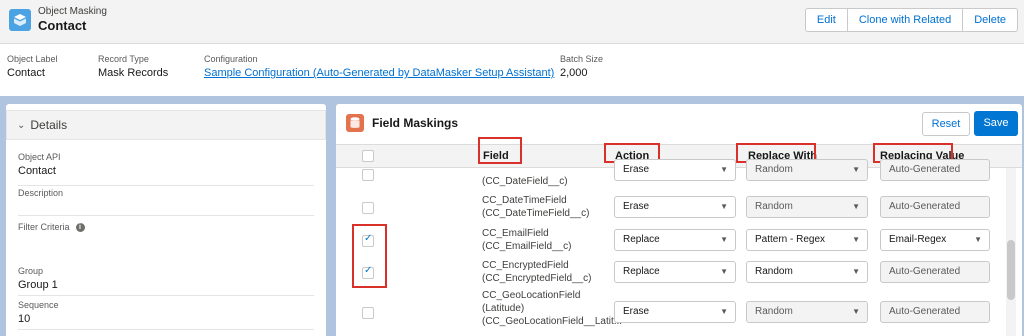 This screenshot has width=1024, height=336. What do you see at coordinates (906, 20) in the screenshot?
I see `clone-with-related-button: Clone with Related` at bounding box center [906, 20].